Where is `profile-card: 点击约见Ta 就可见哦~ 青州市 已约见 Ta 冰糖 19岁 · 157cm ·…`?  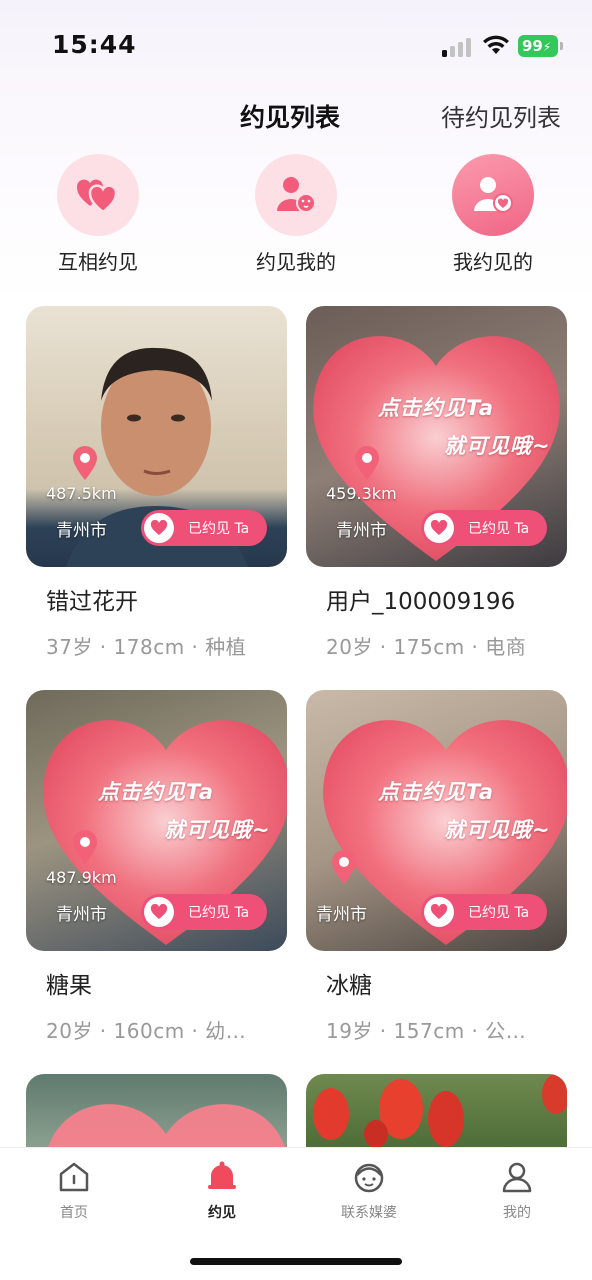
profile-card: 点击约见Ta 就可见哦~ 青州市 已约见 Ta 冰糖 19岁 · 157cm ·… is located at coordinates (436, 866).